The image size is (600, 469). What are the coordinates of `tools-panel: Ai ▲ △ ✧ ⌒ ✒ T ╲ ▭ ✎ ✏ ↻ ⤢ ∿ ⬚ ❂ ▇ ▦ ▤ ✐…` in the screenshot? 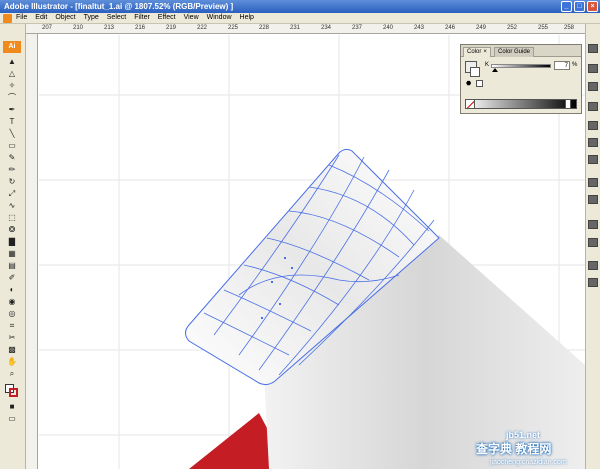 It's located at (13, 246).